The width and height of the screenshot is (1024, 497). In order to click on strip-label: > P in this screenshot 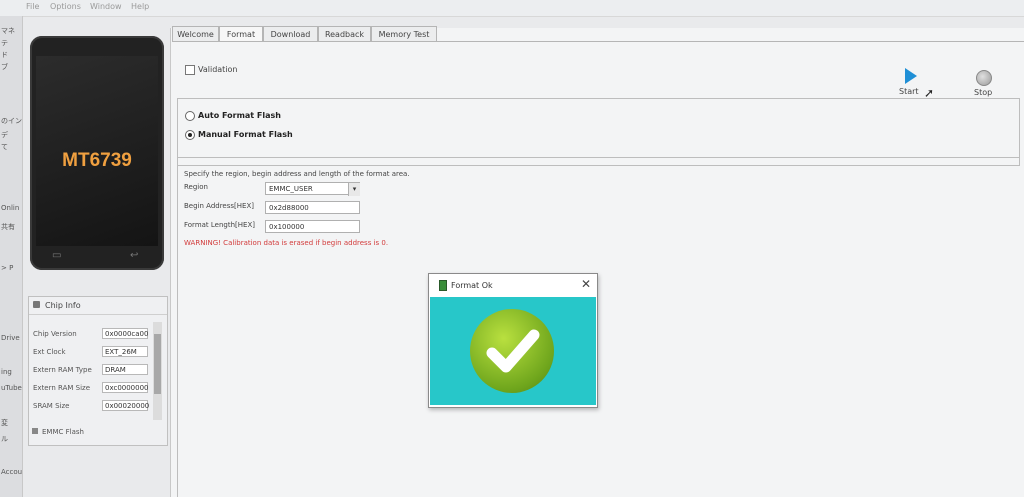, I will do `click(7, 268)`.